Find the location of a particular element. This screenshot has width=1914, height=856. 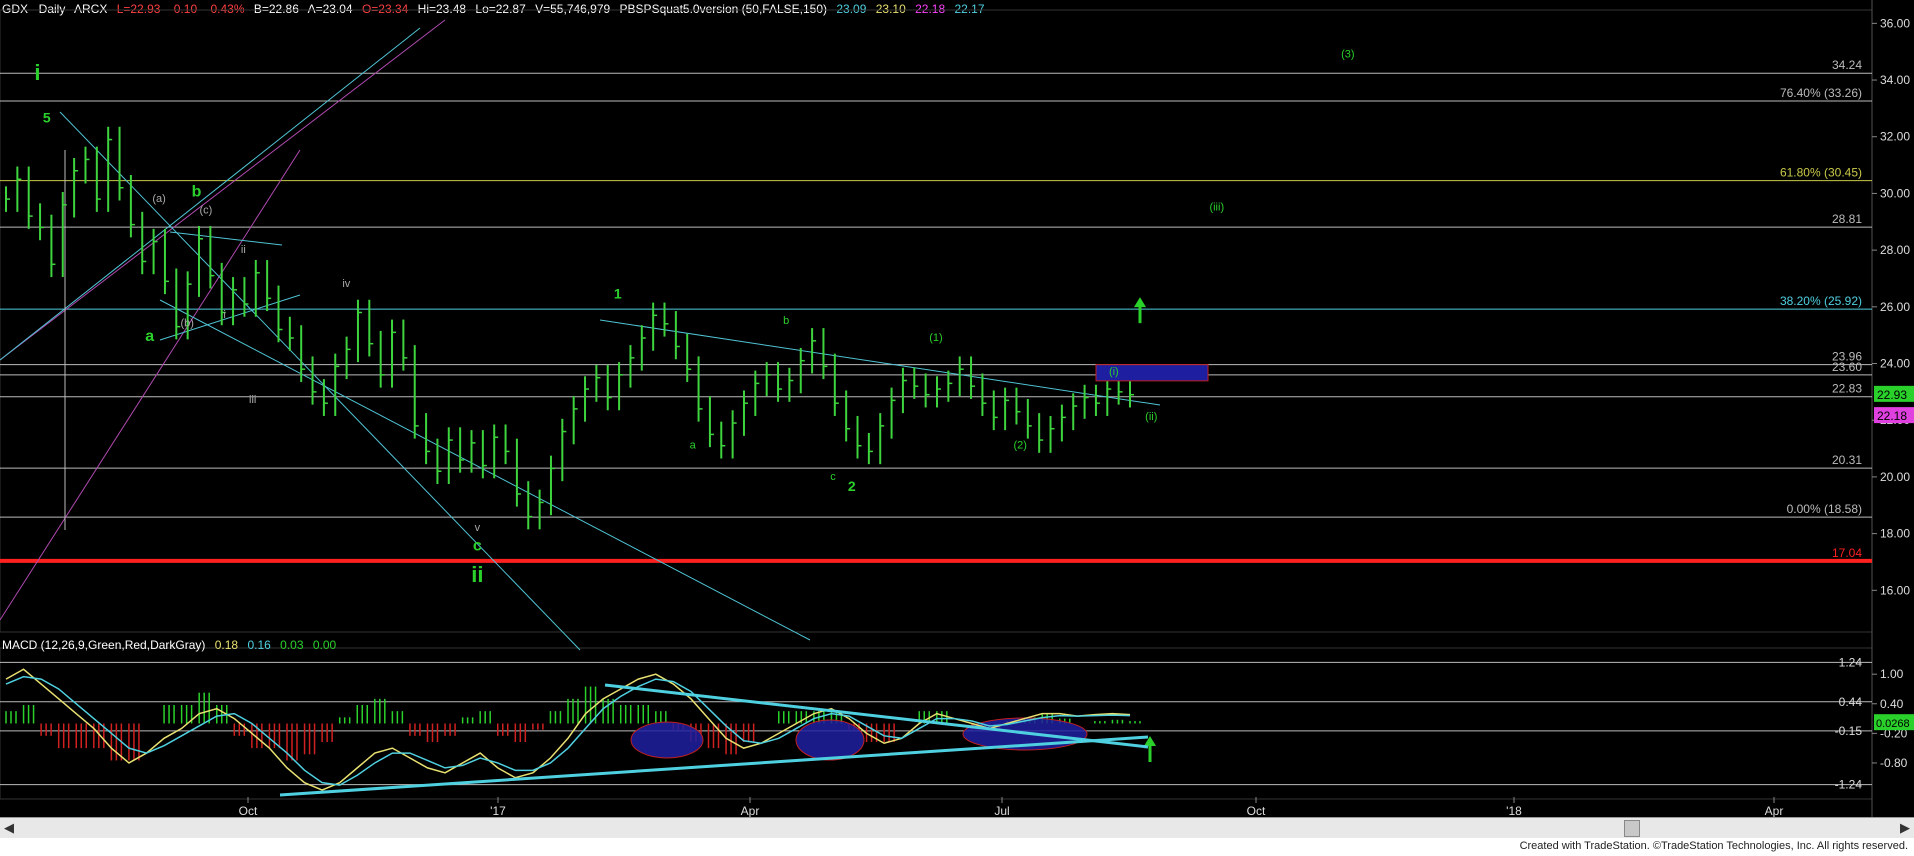

scroll-left-icon: ◀ is located at coordinates (9, 828).